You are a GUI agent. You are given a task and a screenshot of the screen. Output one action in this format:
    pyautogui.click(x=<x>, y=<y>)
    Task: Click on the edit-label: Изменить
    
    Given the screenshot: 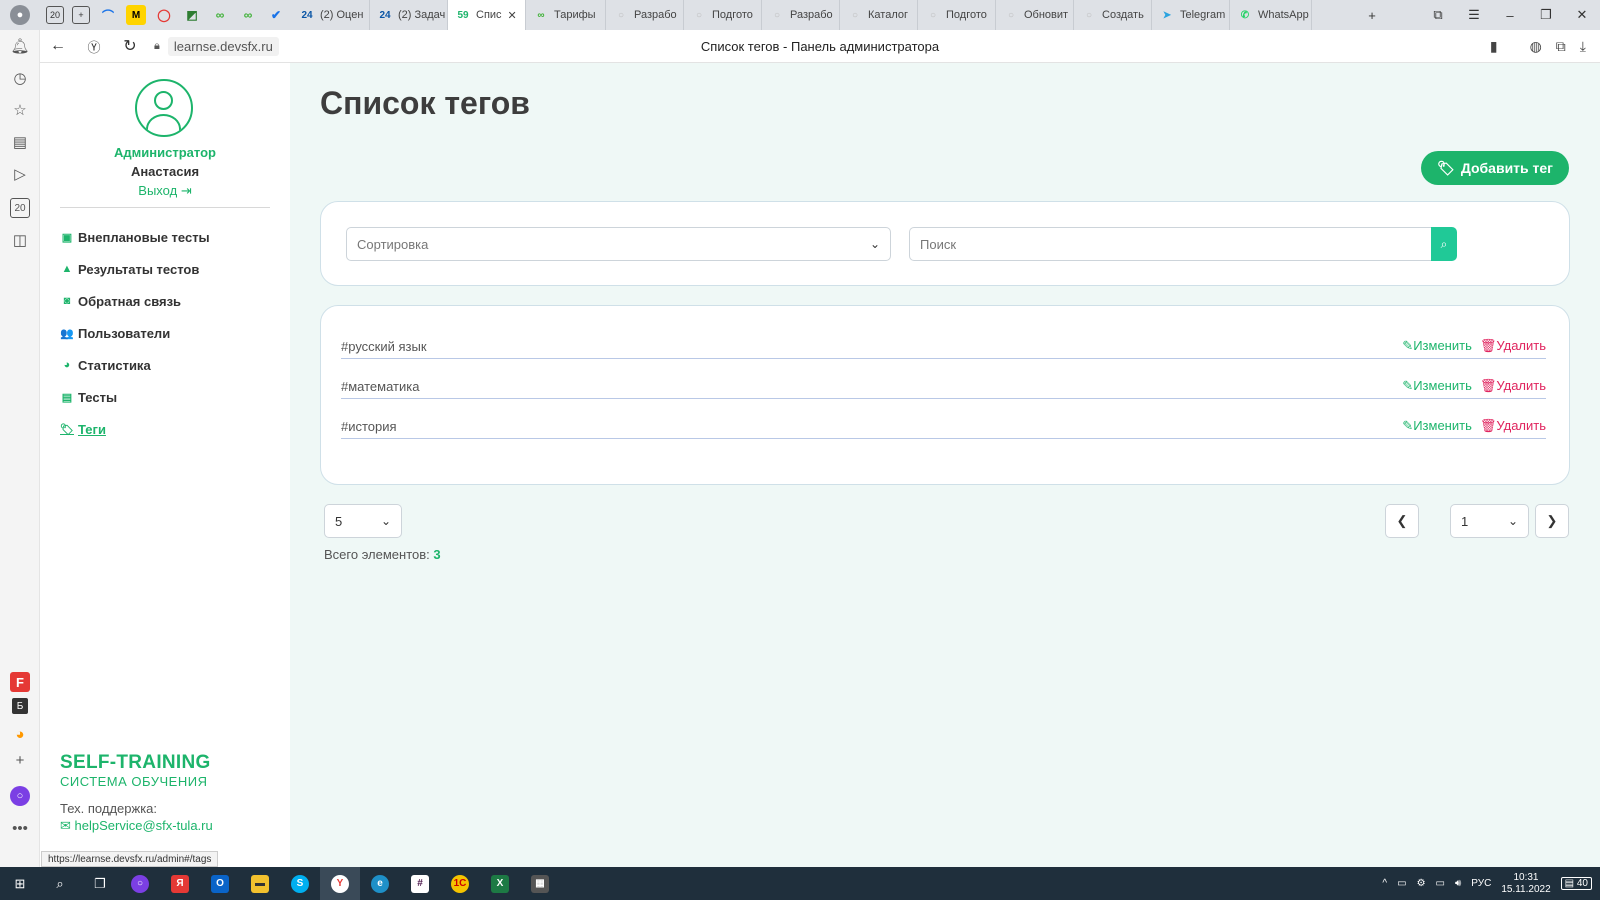 What is the action you would take?
    pyautogui.click(x=1442, y=345)
    